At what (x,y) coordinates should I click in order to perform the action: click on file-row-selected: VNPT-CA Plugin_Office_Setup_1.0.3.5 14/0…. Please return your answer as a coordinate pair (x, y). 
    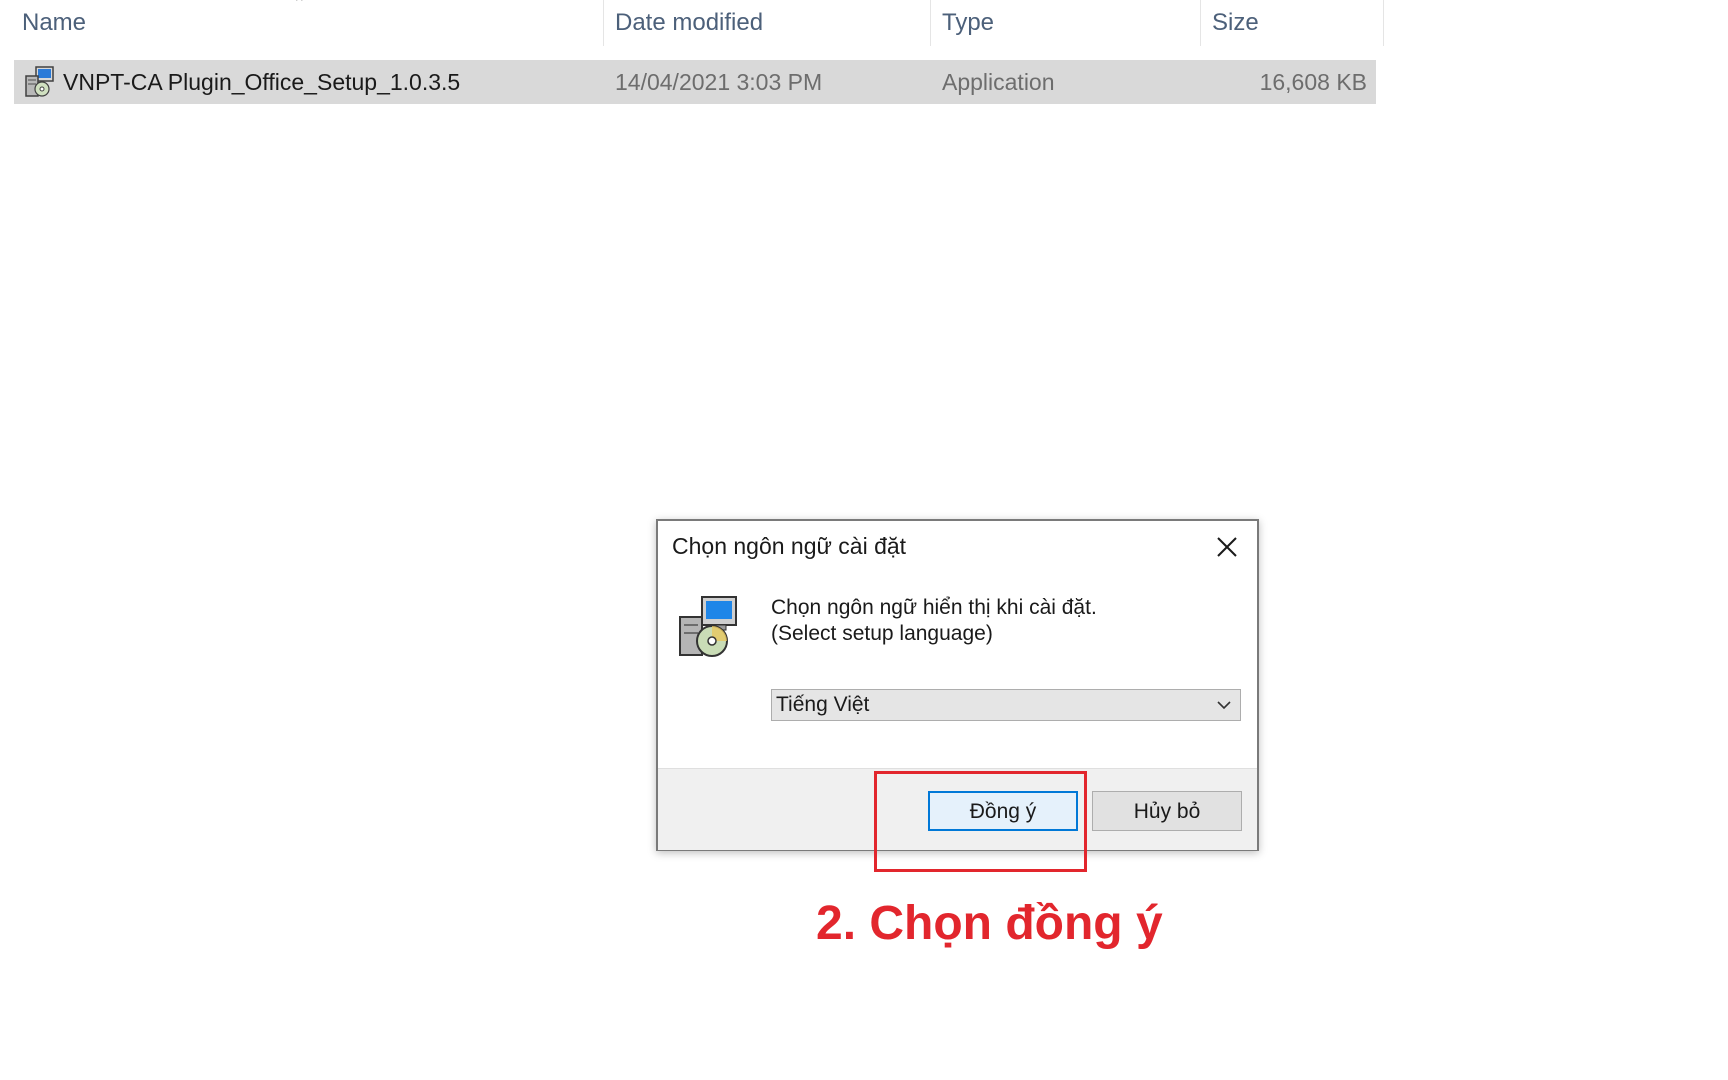
    Looking at the image, I should click on (695, 82).